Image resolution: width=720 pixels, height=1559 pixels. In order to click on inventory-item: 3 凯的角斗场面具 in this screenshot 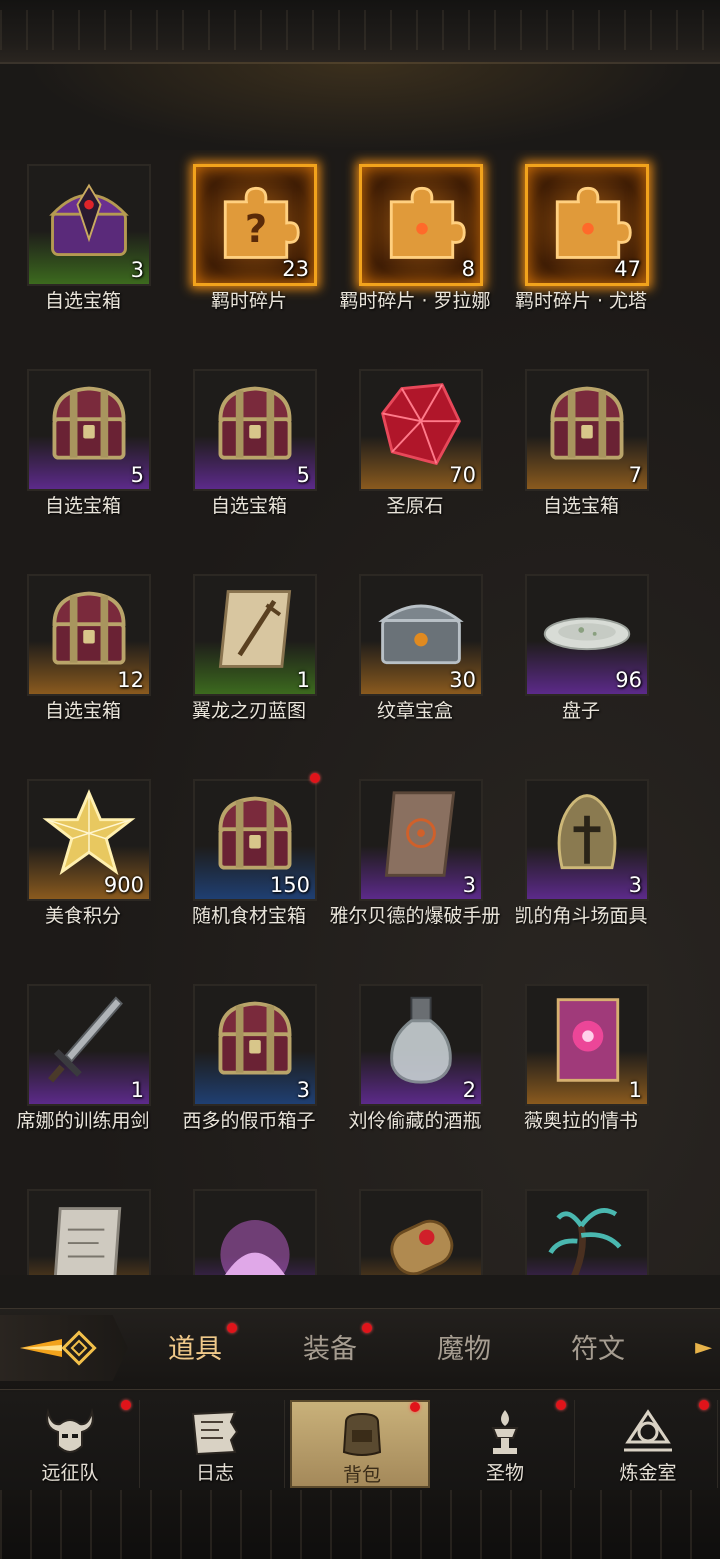, I will do `click(581, 857)`.